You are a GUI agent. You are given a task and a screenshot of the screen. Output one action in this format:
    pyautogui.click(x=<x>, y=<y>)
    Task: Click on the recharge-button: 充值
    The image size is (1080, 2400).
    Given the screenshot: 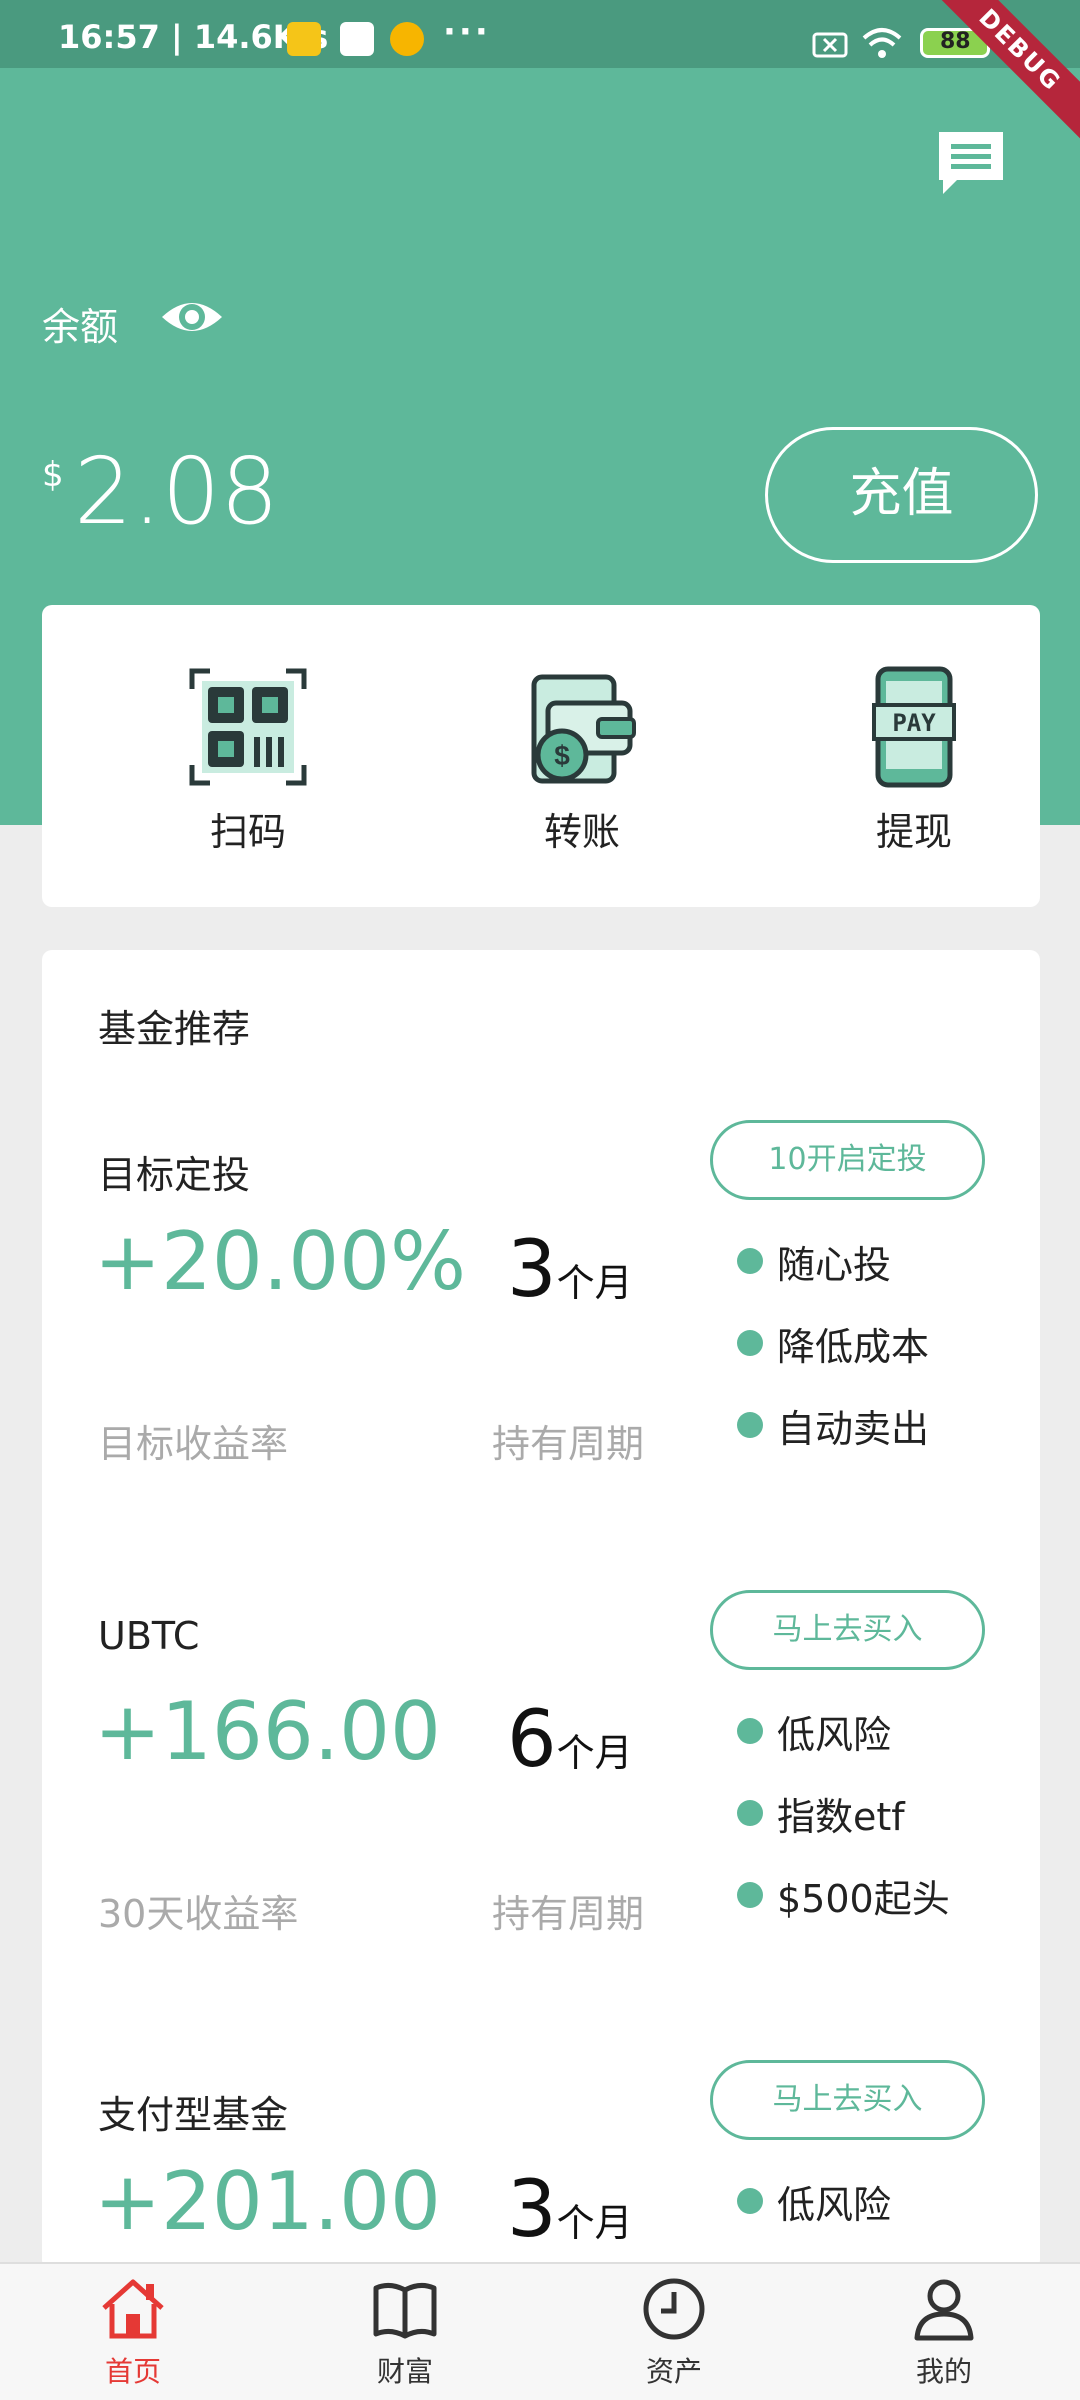 What is the action you would take?
    pyautogui.click(x=901, y=495)
    